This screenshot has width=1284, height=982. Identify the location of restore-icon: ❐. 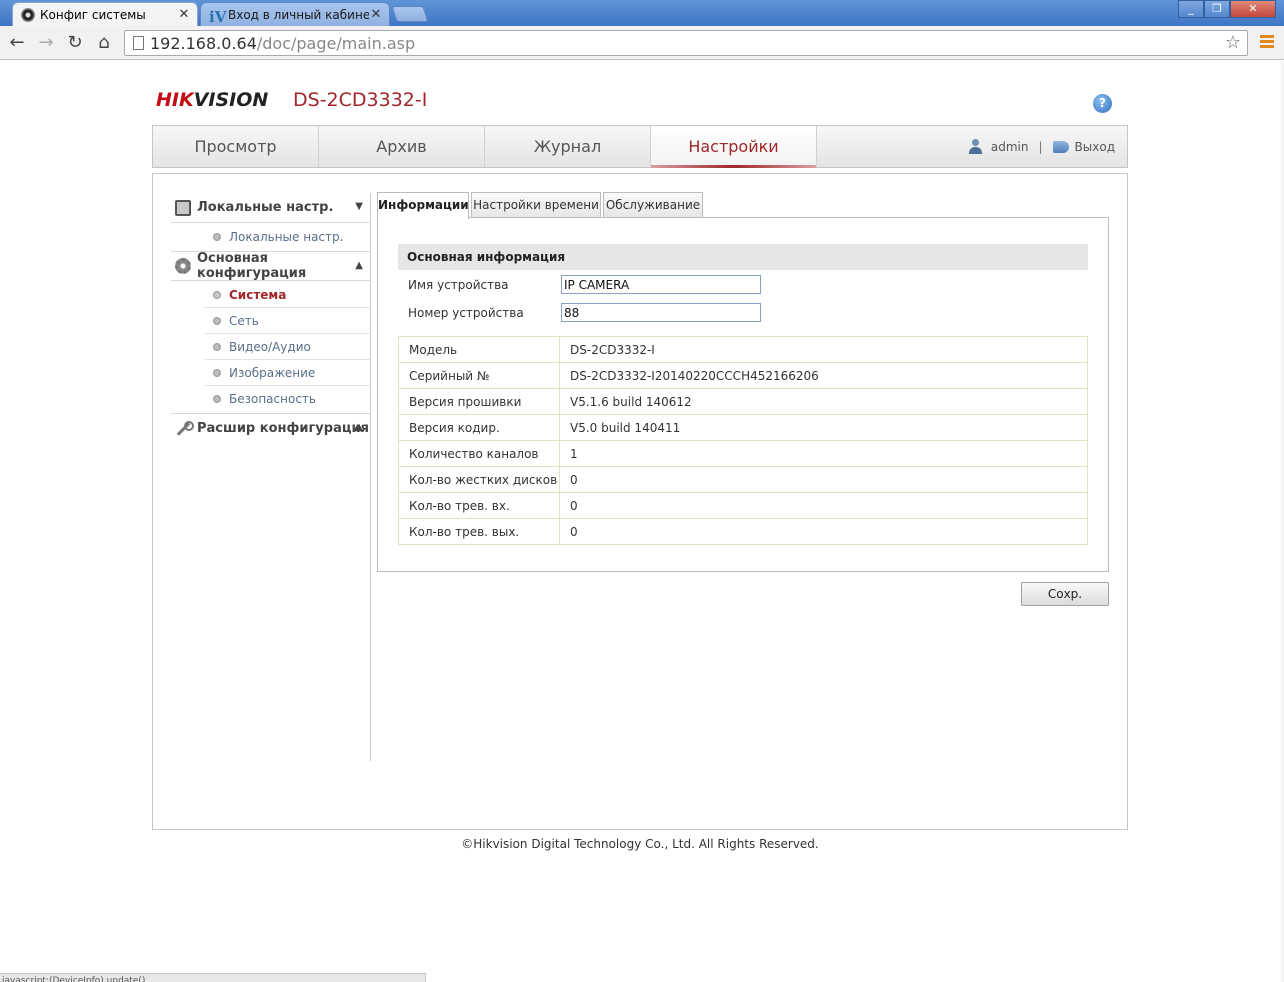
(1217, 9).